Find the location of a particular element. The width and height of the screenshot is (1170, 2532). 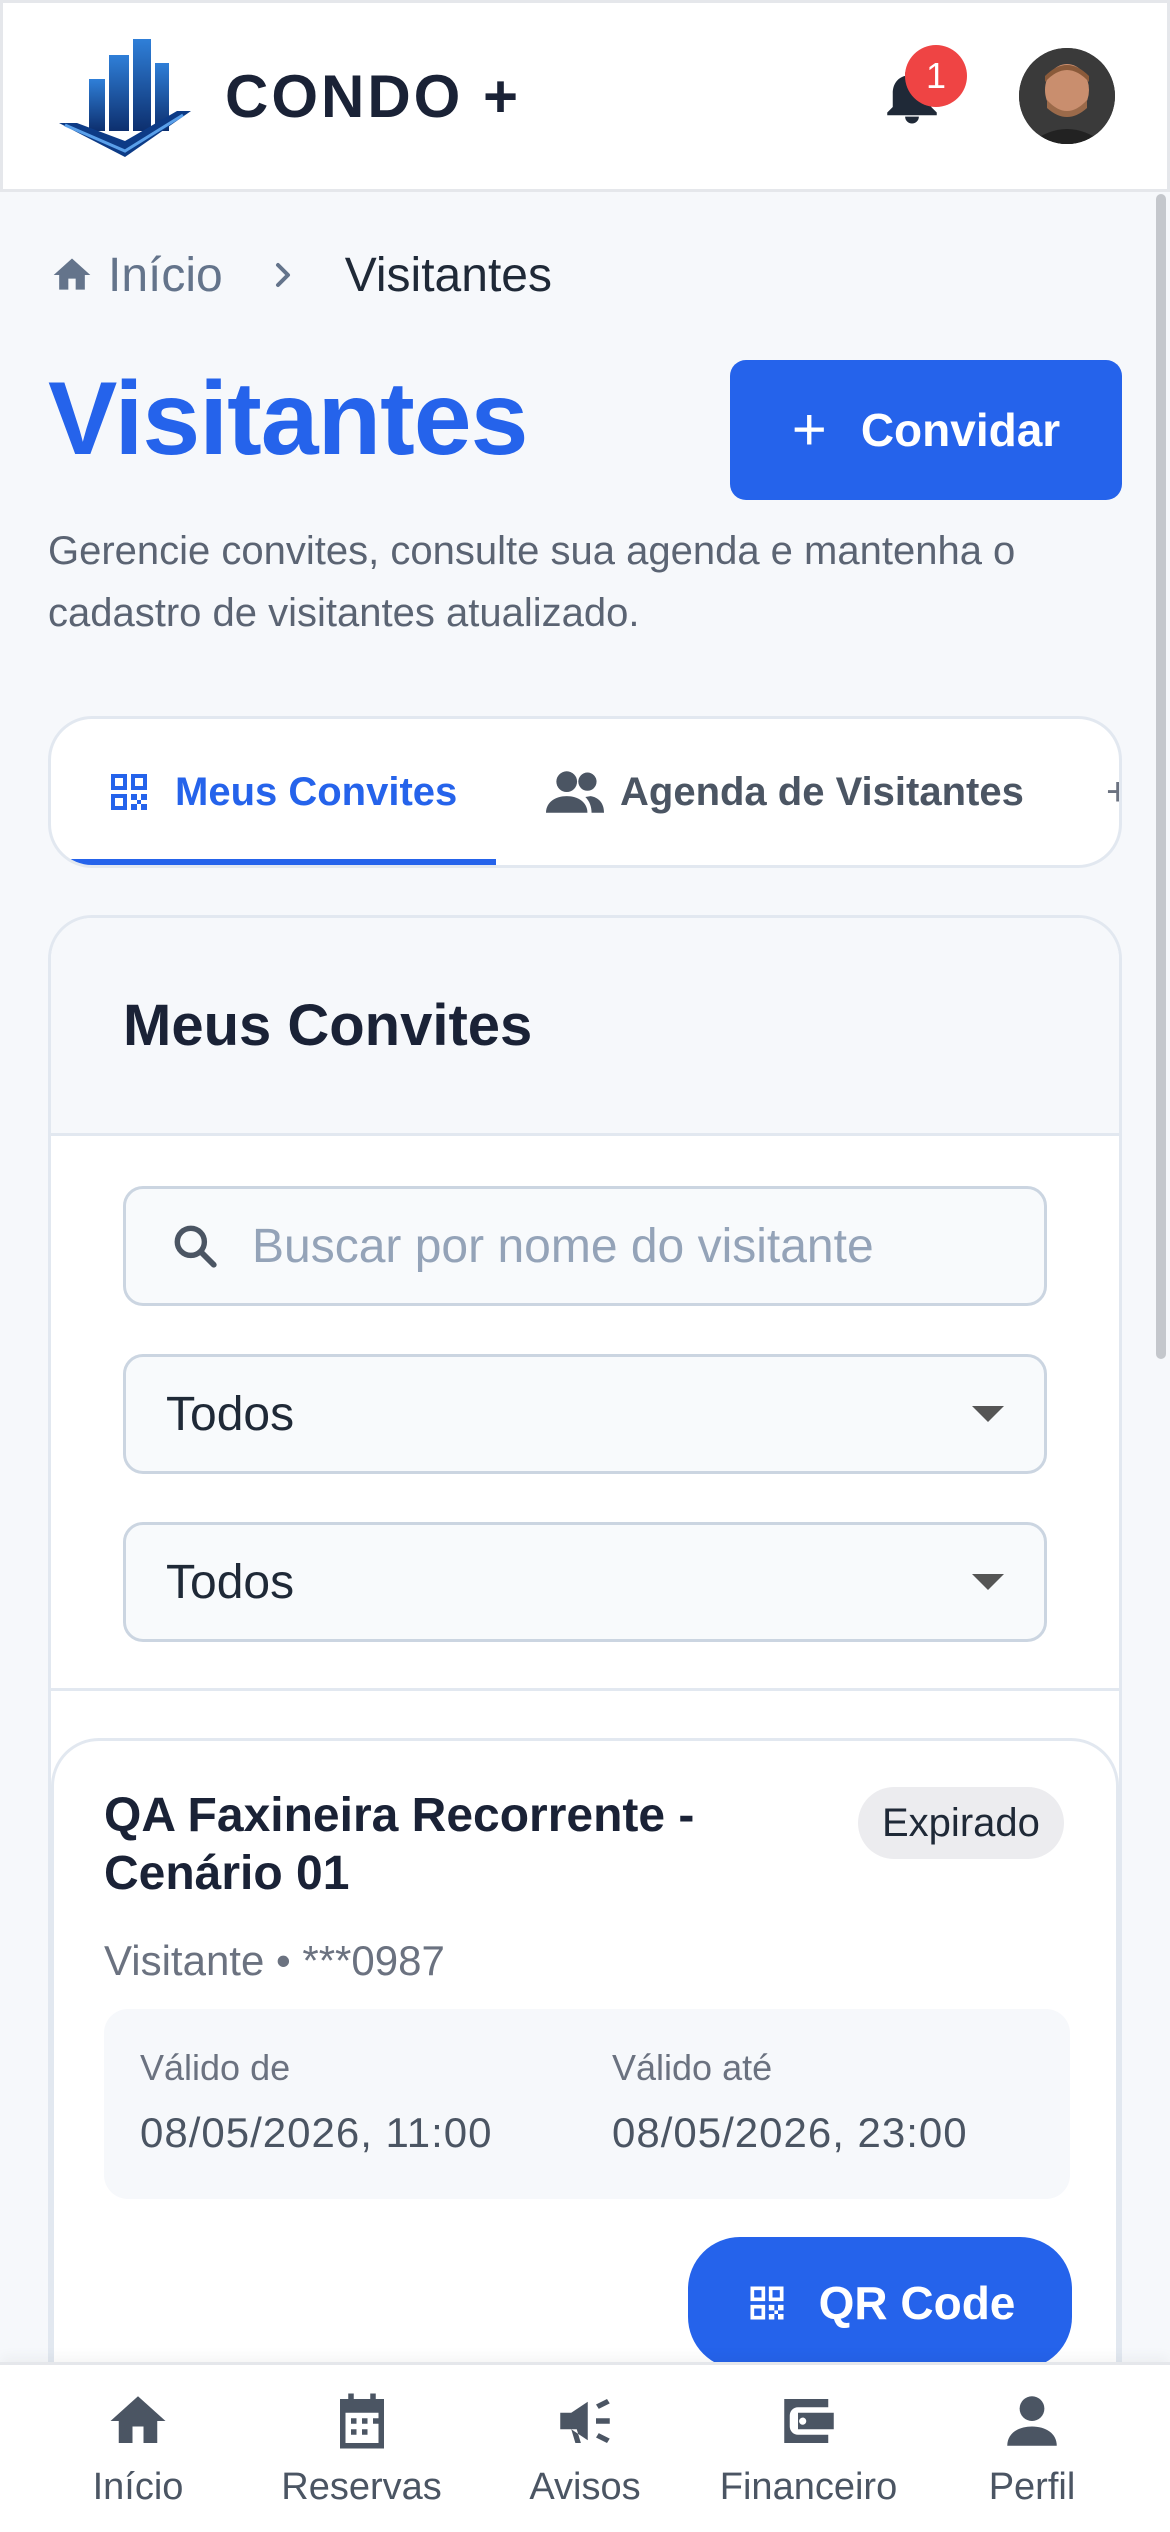

chevron-right-icon is located at coordinates (282, 275).